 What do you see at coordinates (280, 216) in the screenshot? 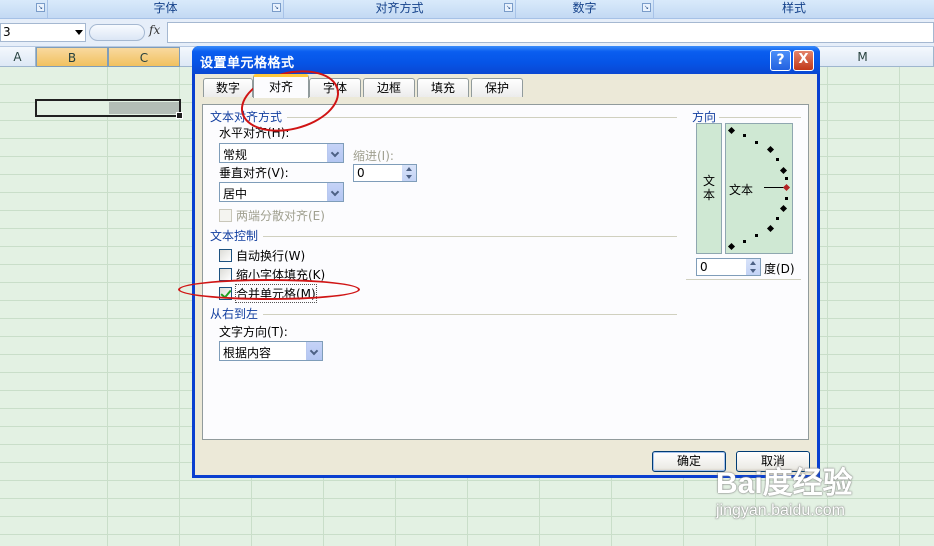
I see `justify-distributed-label: 两端分散对齐(E)` at bounding box center [280, 216].